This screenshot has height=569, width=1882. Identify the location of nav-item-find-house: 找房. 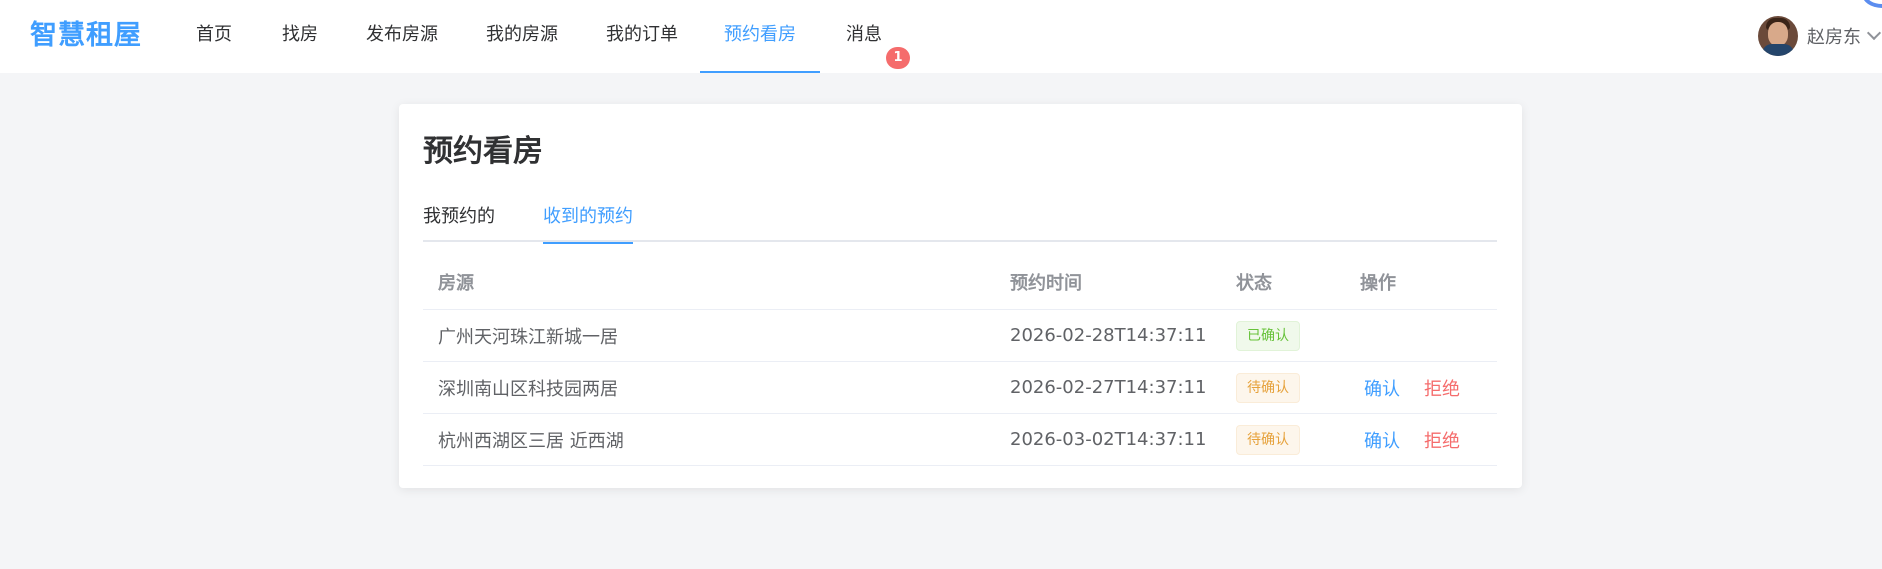
(300, 36).